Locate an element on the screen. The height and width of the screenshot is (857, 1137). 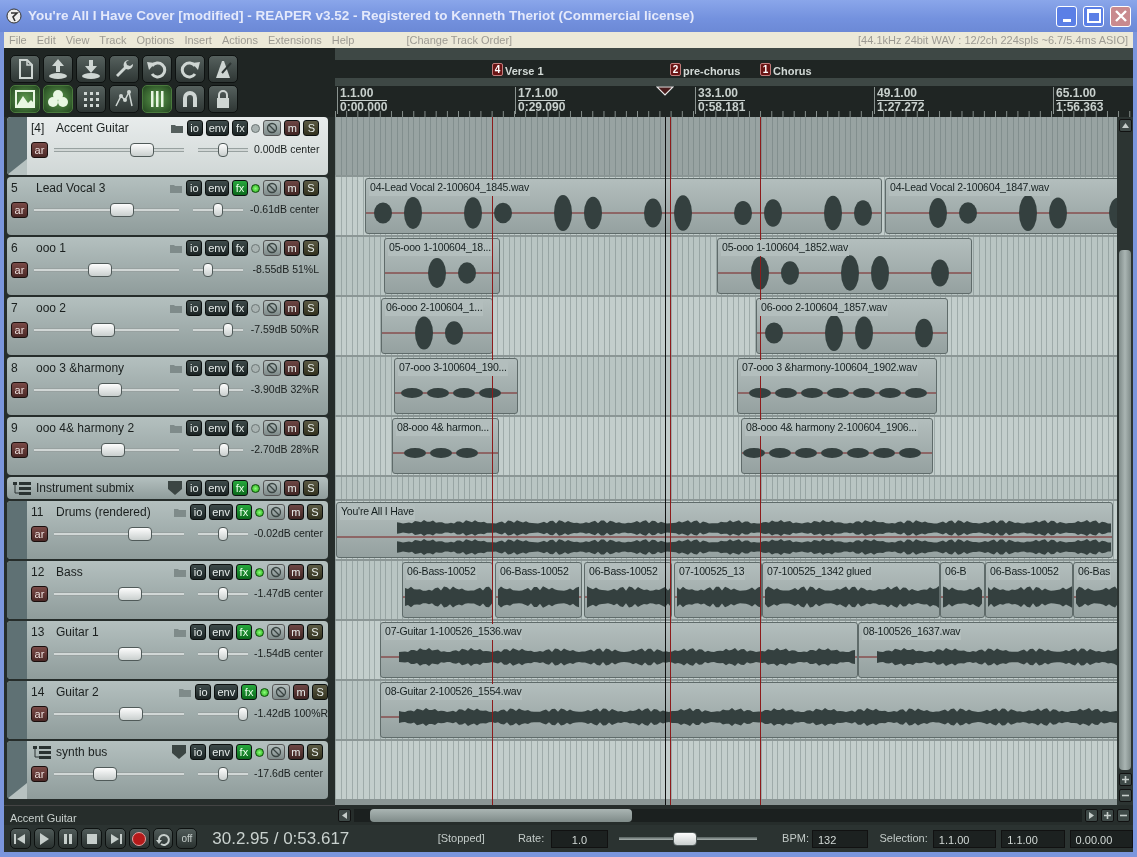
track-header: 14 Guitar 2 io env fx m S ar -1.42dB 100%R is located at coordinates (167, 710).